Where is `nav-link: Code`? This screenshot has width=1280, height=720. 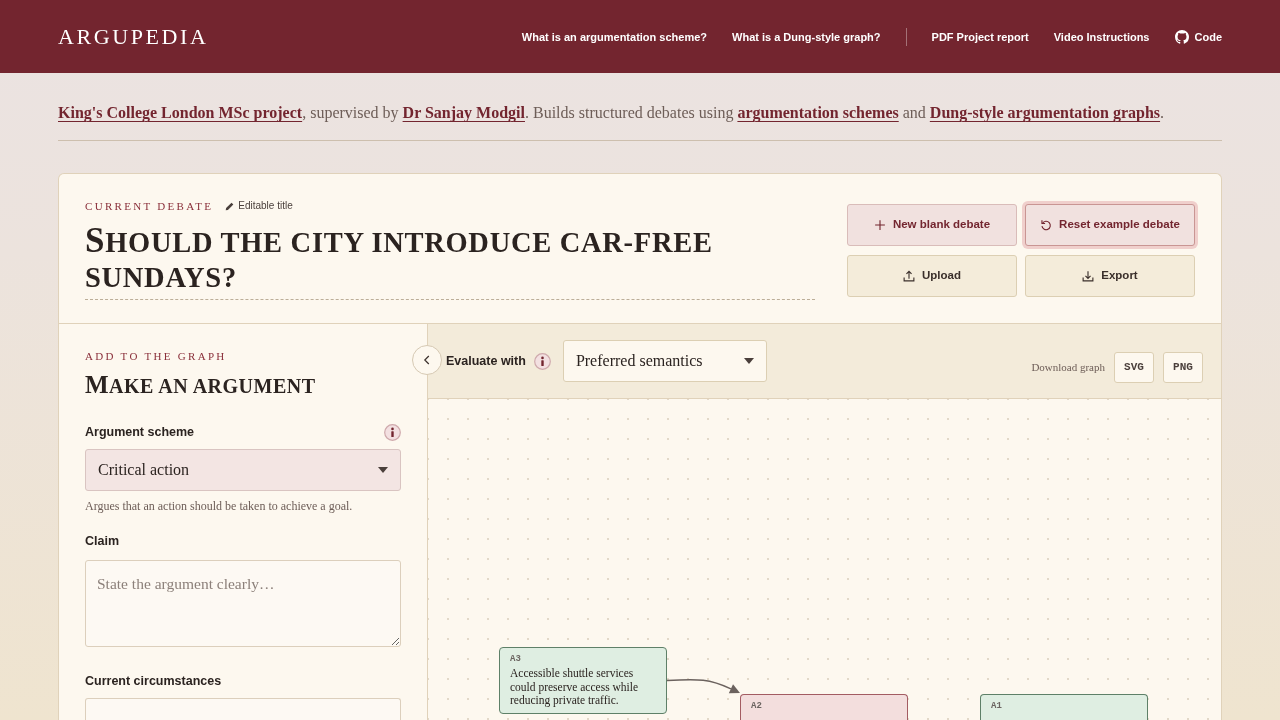
nav-link: Code is located at coordinates (1198, 36).